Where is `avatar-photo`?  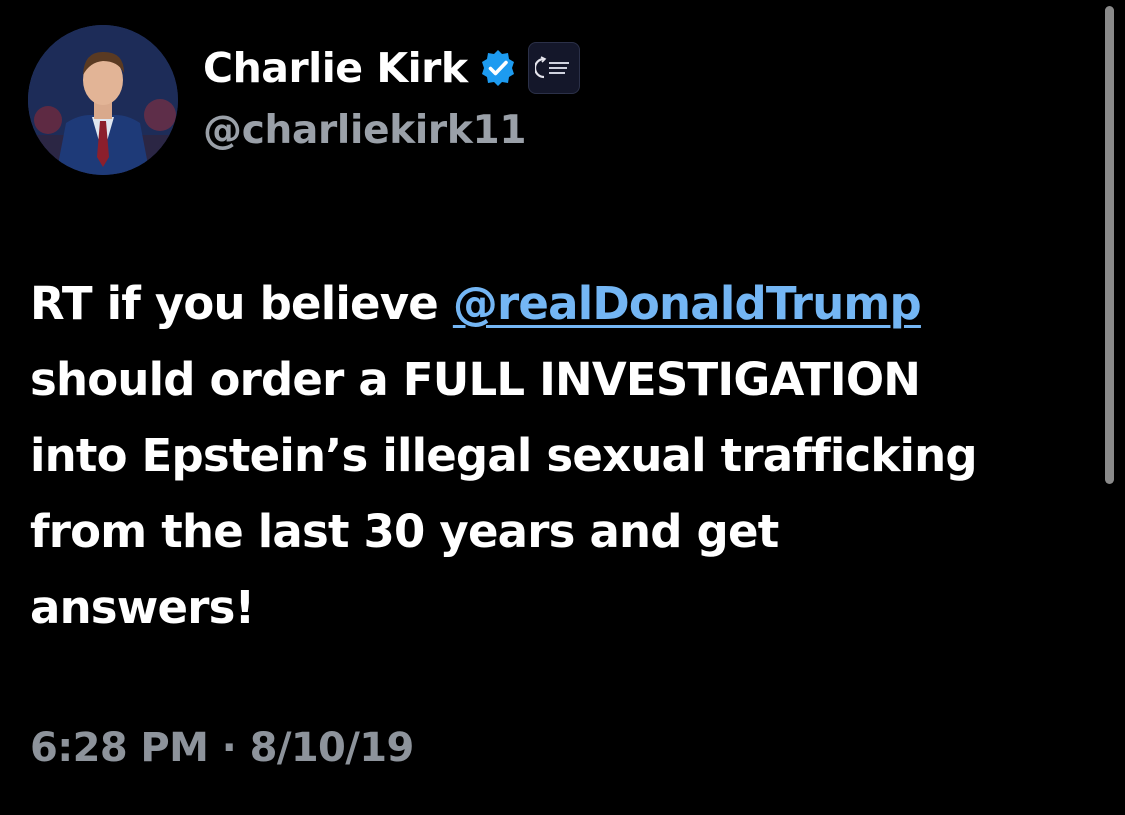 avatar-photo is located at coordinates (103, 100).